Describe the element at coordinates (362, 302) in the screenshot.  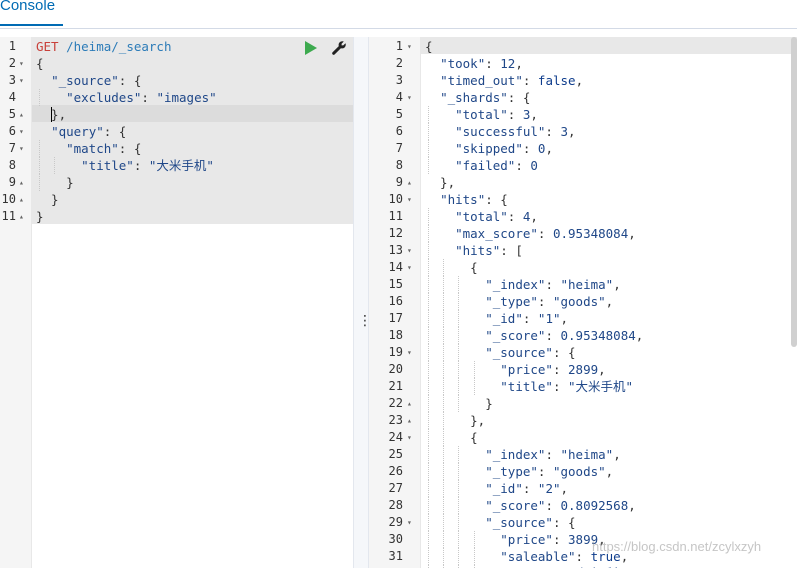
I see `pane-splitter: ⋮` at that location.